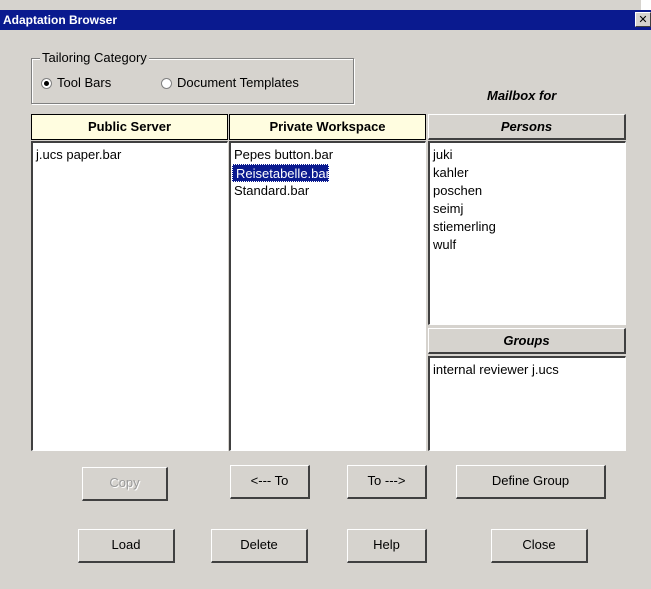 This screenshot has height=589, width=651. I want to click on mailbox-for-label: Mailbox for, so click(522, 95).